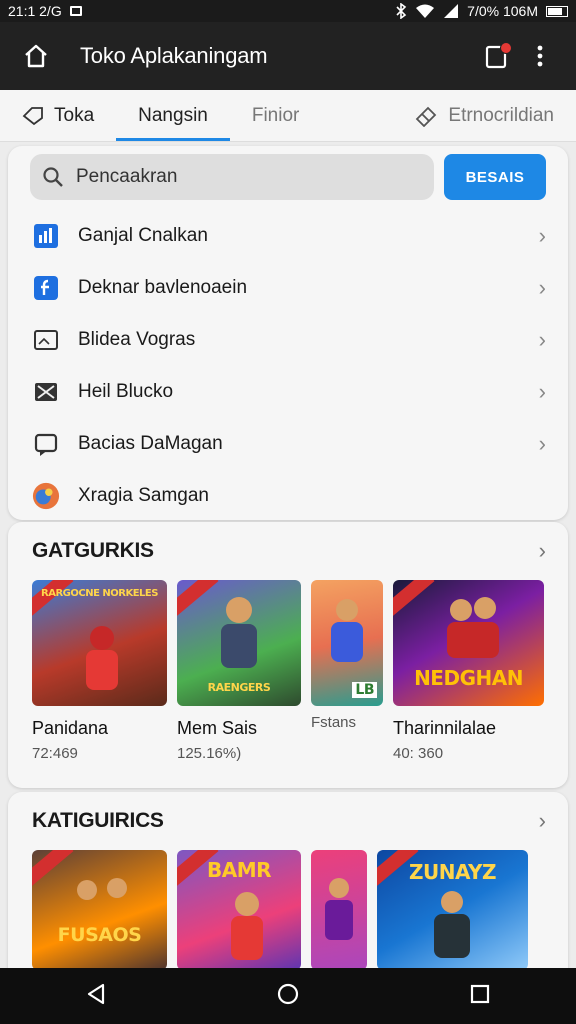 This screenshot has height=1024, width=576. Describe the element at coordinates (99, 935) in the screenshot. I see `thumbnail-caption: FUSAOS` at that location.